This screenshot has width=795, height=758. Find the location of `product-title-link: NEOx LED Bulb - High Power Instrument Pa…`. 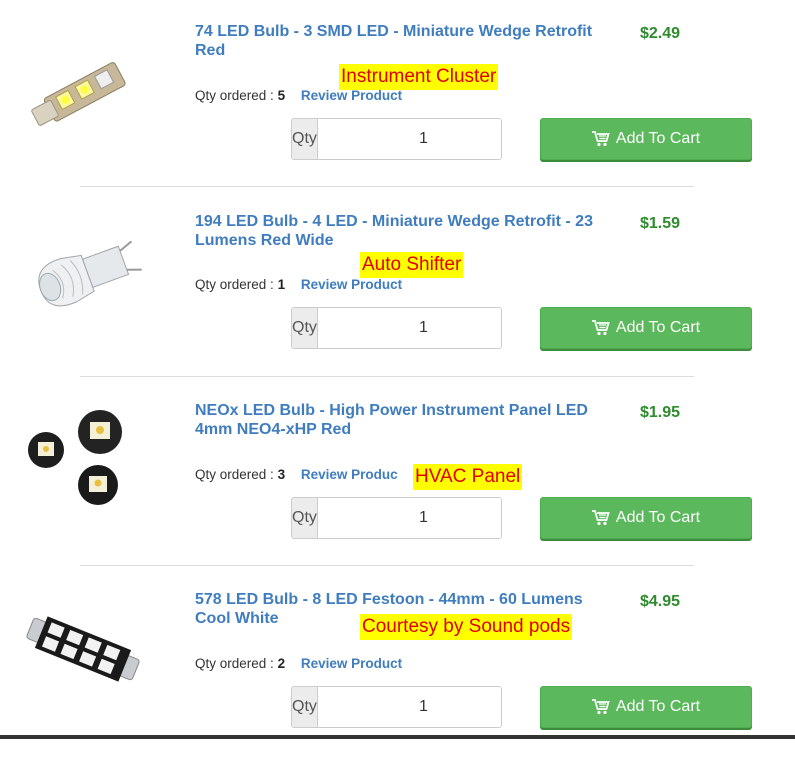

product-title-link: NEOx LED Bulb - High Power Instrument Pa… is located at coordinates (395, 420).